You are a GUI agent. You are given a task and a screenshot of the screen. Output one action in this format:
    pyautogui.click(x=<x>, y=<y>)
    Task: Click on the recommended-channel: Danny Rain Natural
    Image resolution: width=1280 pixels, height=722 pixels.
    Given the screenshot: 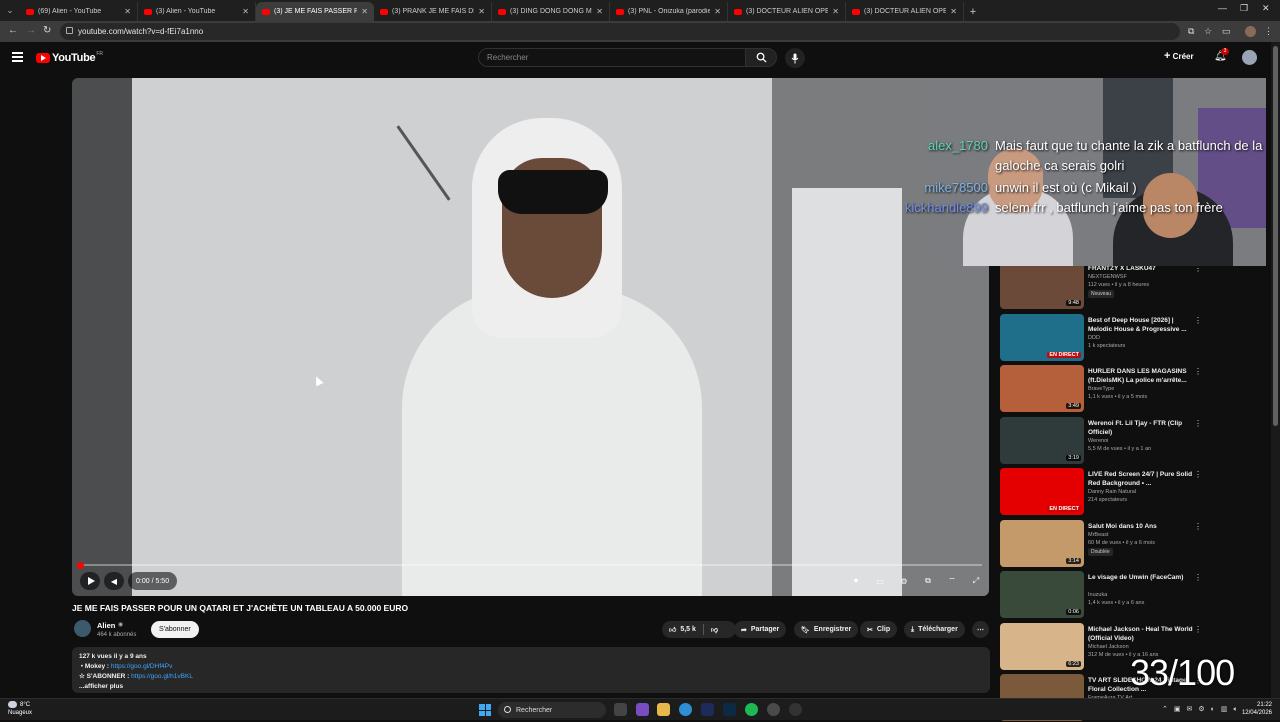 What is the action you would take?
    pyautogui.click(x=1112, y=492)
    